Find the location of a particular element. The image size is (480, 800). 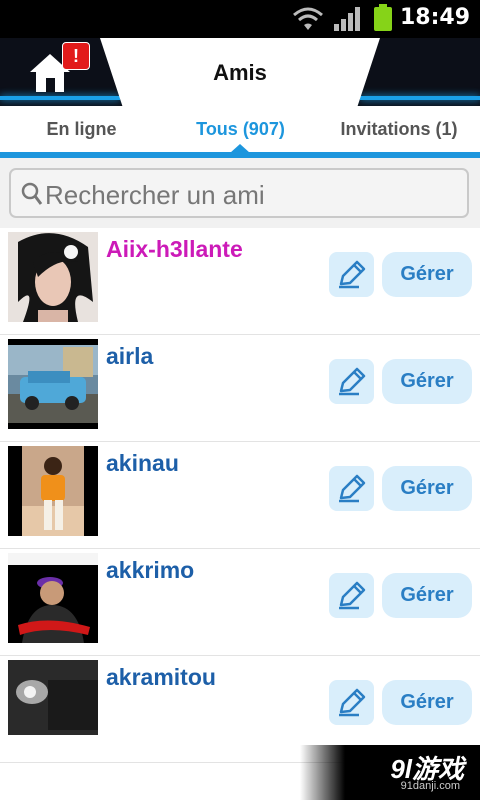

search-placeholder: Rechercher un ami is located at coordinates (155, 195).